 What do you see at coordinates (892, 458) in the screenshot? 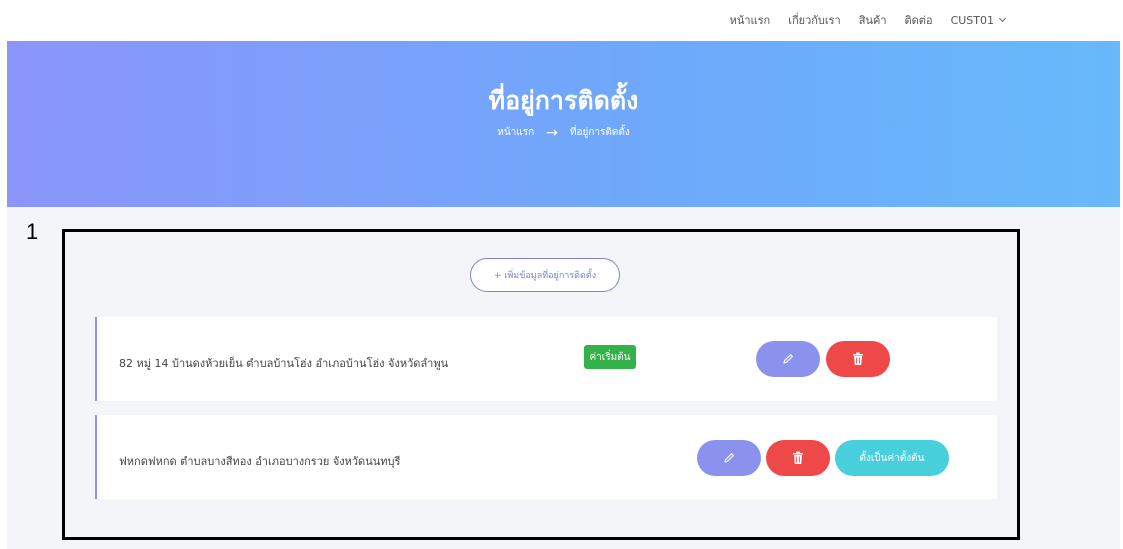
I see `set-default-button: ตั้งเป็นค่าตั้งต้น` at bounding box center [892, 458].